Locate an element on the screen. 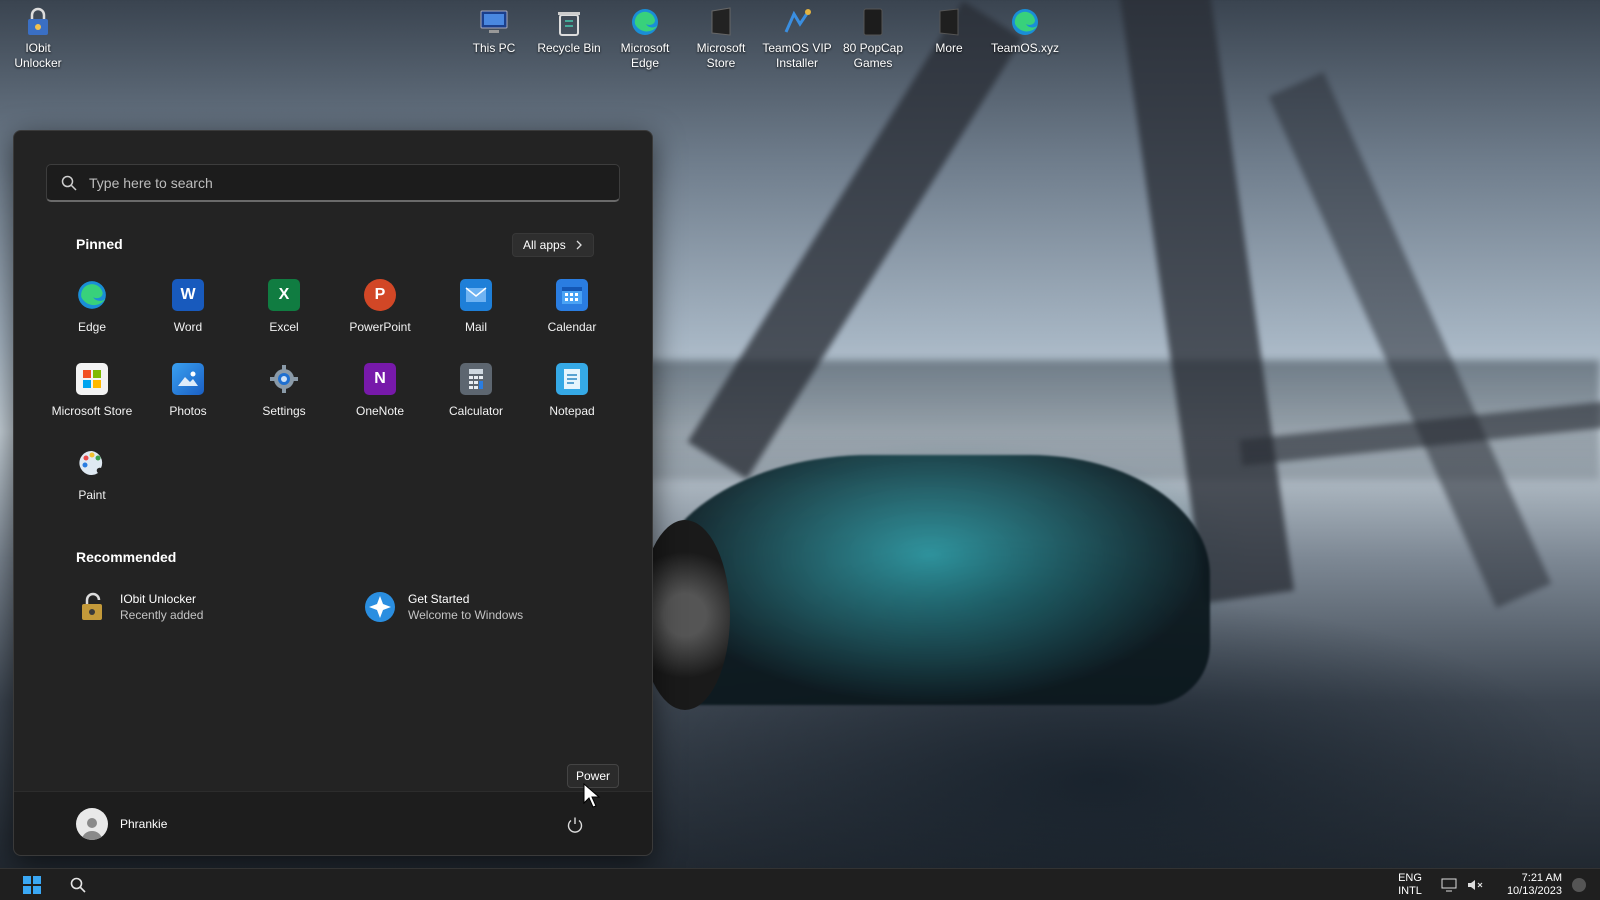  desktop-icon-label: More is located at coordinates (949, 48).